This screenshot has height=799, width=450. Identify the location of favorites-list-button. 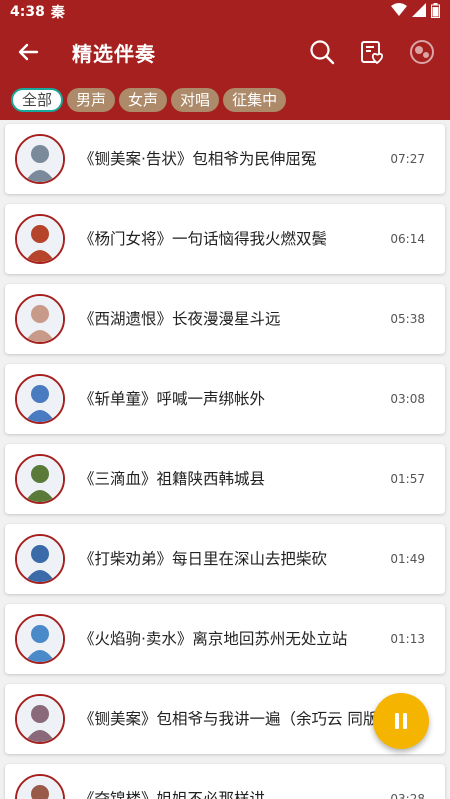
(372, 52).